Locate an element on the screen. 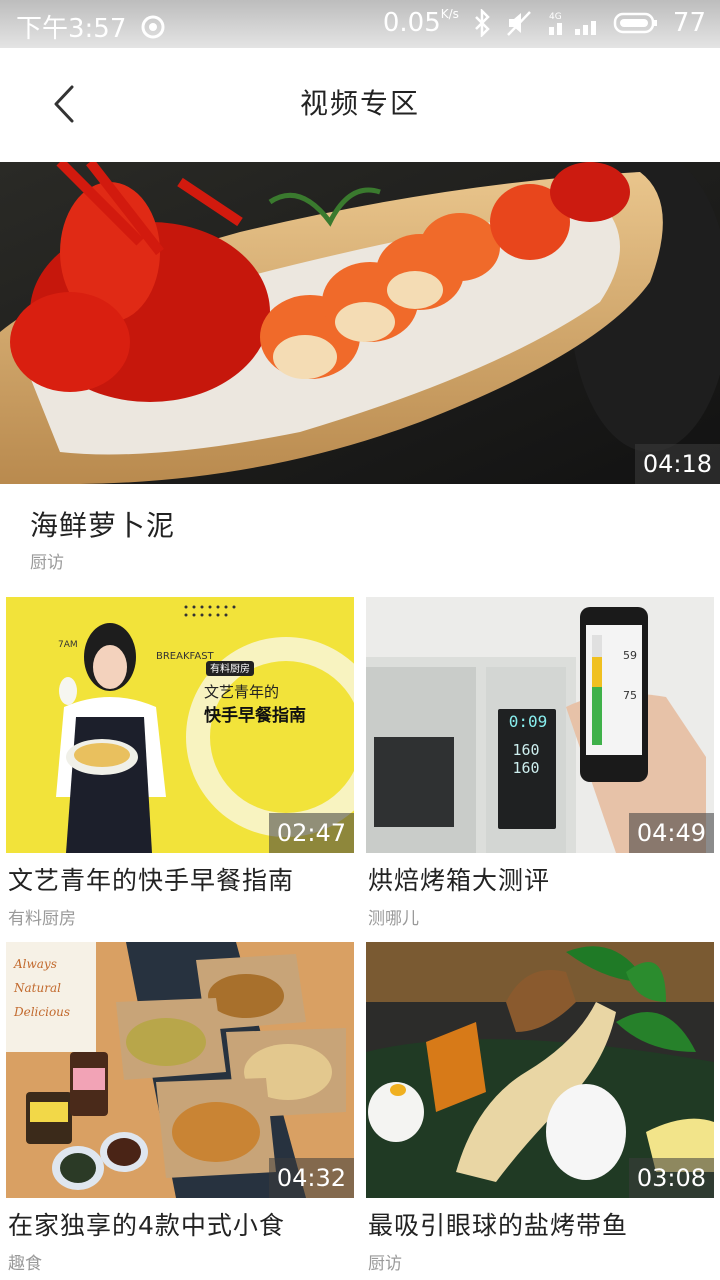 Image resolution: width=720 pixels, height=1280 pixels. net-speed: 0.05K/s is located at coordinates (420, 22).